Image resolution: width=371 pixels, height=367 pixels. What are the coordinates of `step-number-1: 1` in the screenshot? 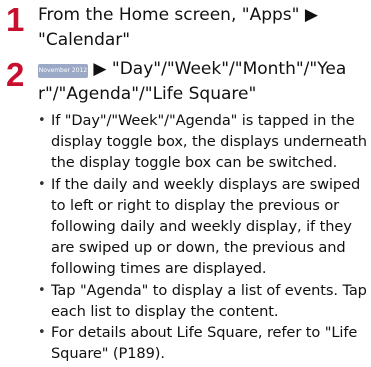 It's located at (15, 19).